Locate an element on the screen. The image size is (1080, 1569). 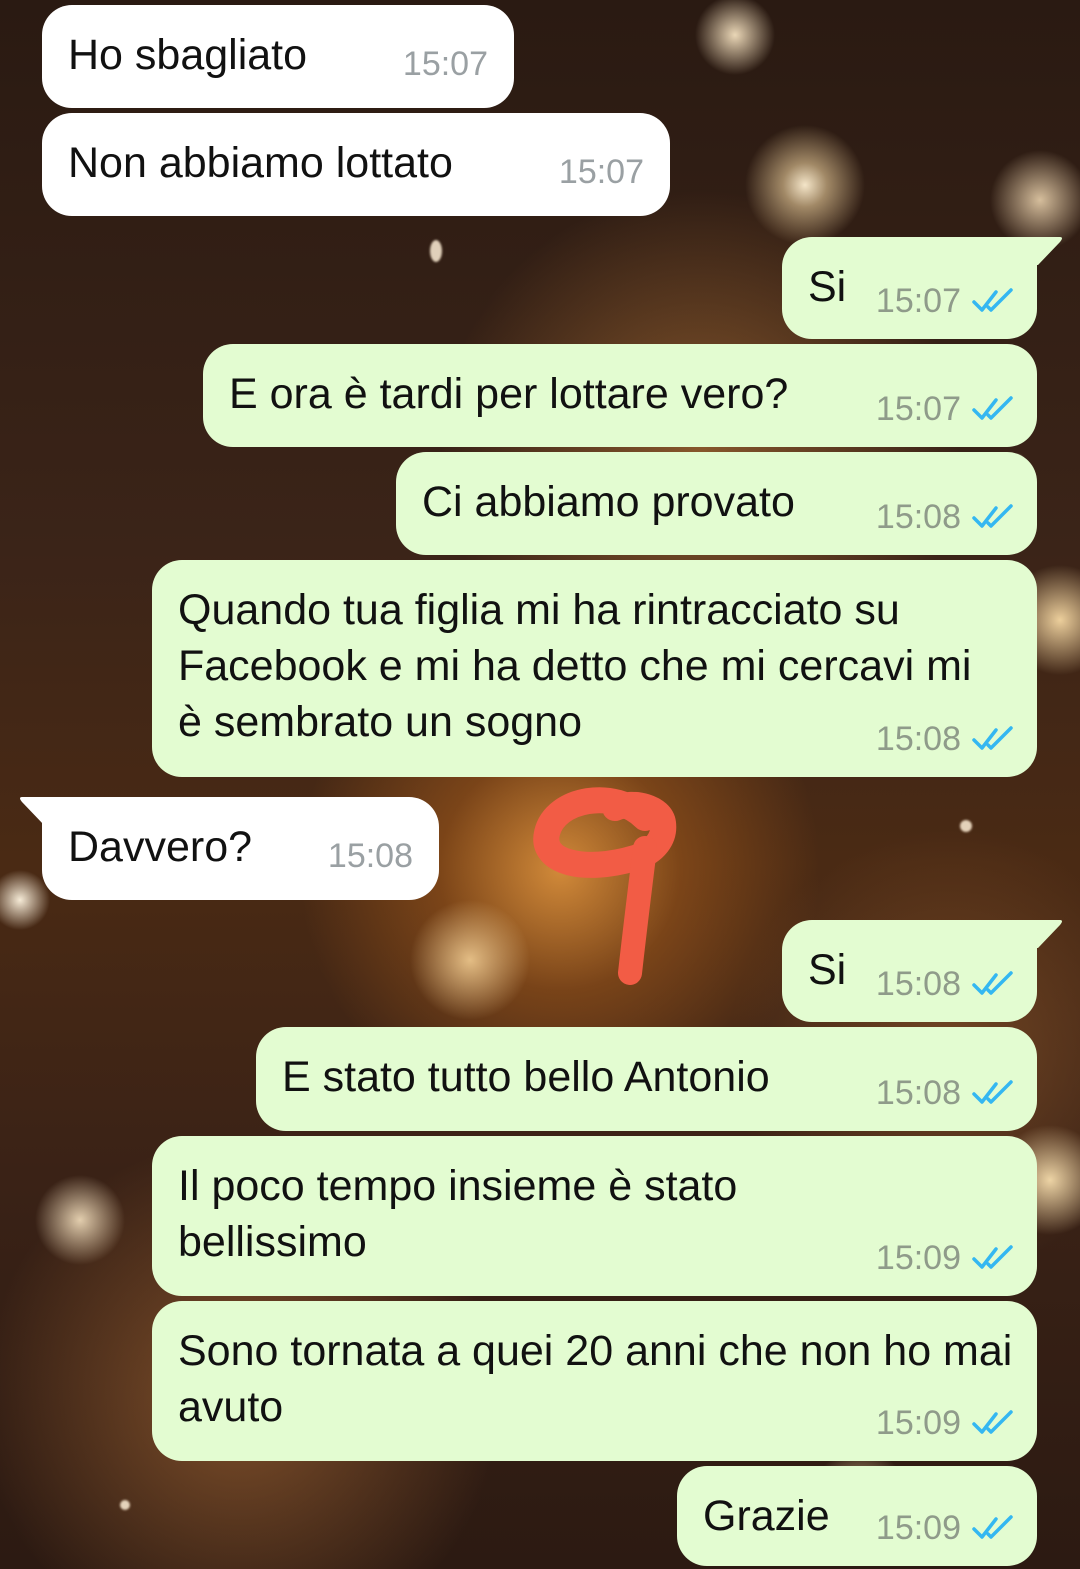
message-text: Ho sbagliato is located at coordinates (188, 55).